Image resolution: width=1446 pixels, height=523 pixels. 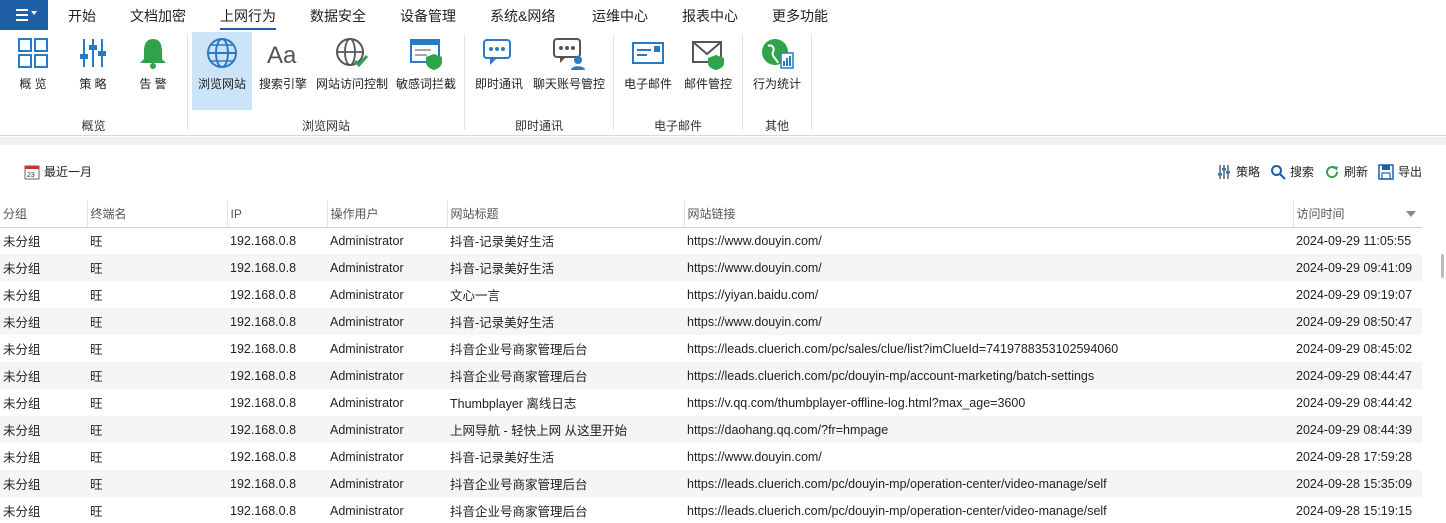 What do you see at coordinates (1354, 348) in the screenshot?
I see `cell-visit-time: 2024-09-29 08:45:02` at bounding box center [1354, 348].